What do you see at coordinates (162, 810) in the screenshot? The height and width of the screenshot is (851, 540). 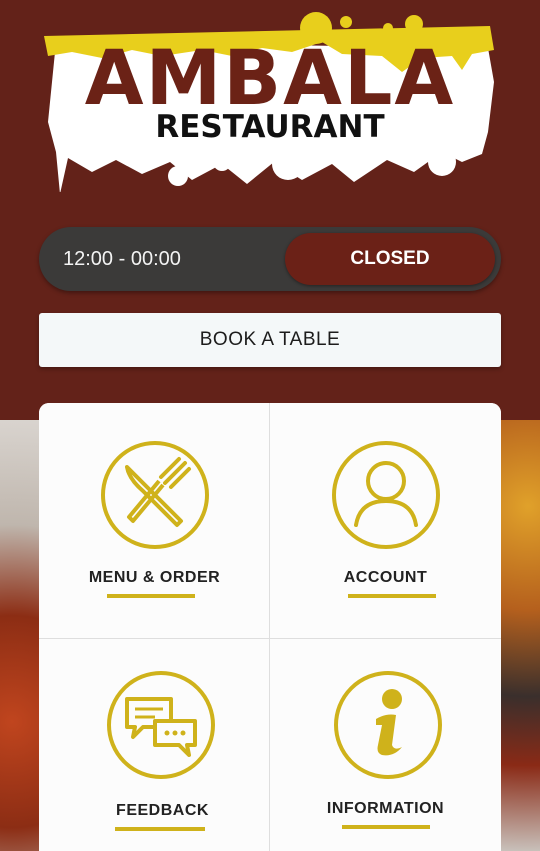 I see `feedback-label: FEEDBACK` at bounding box center [162, 810].